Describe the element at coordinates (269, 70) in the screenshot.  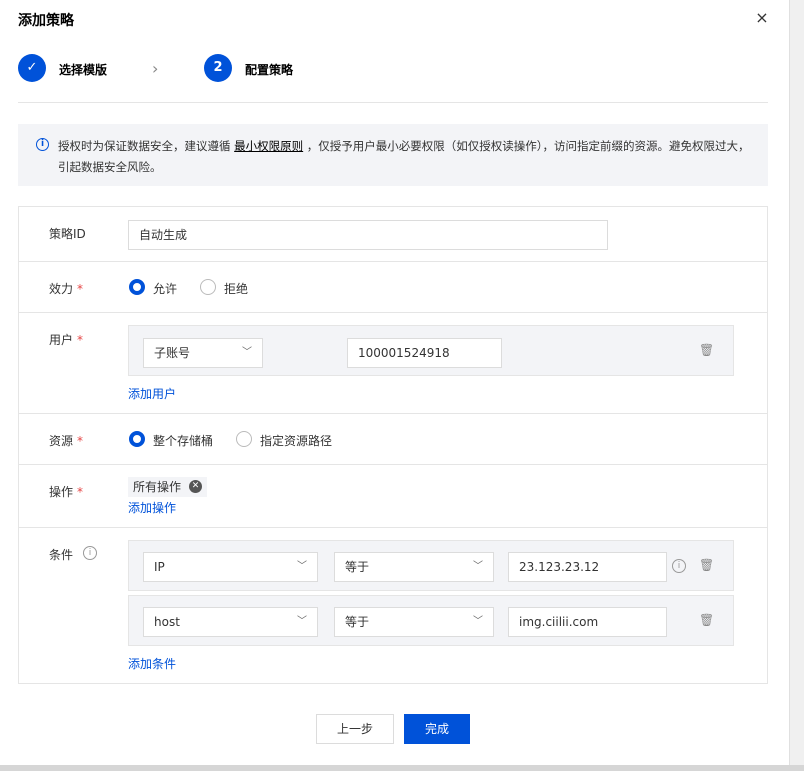
I see `step-label-config: 配置策略` at that location.